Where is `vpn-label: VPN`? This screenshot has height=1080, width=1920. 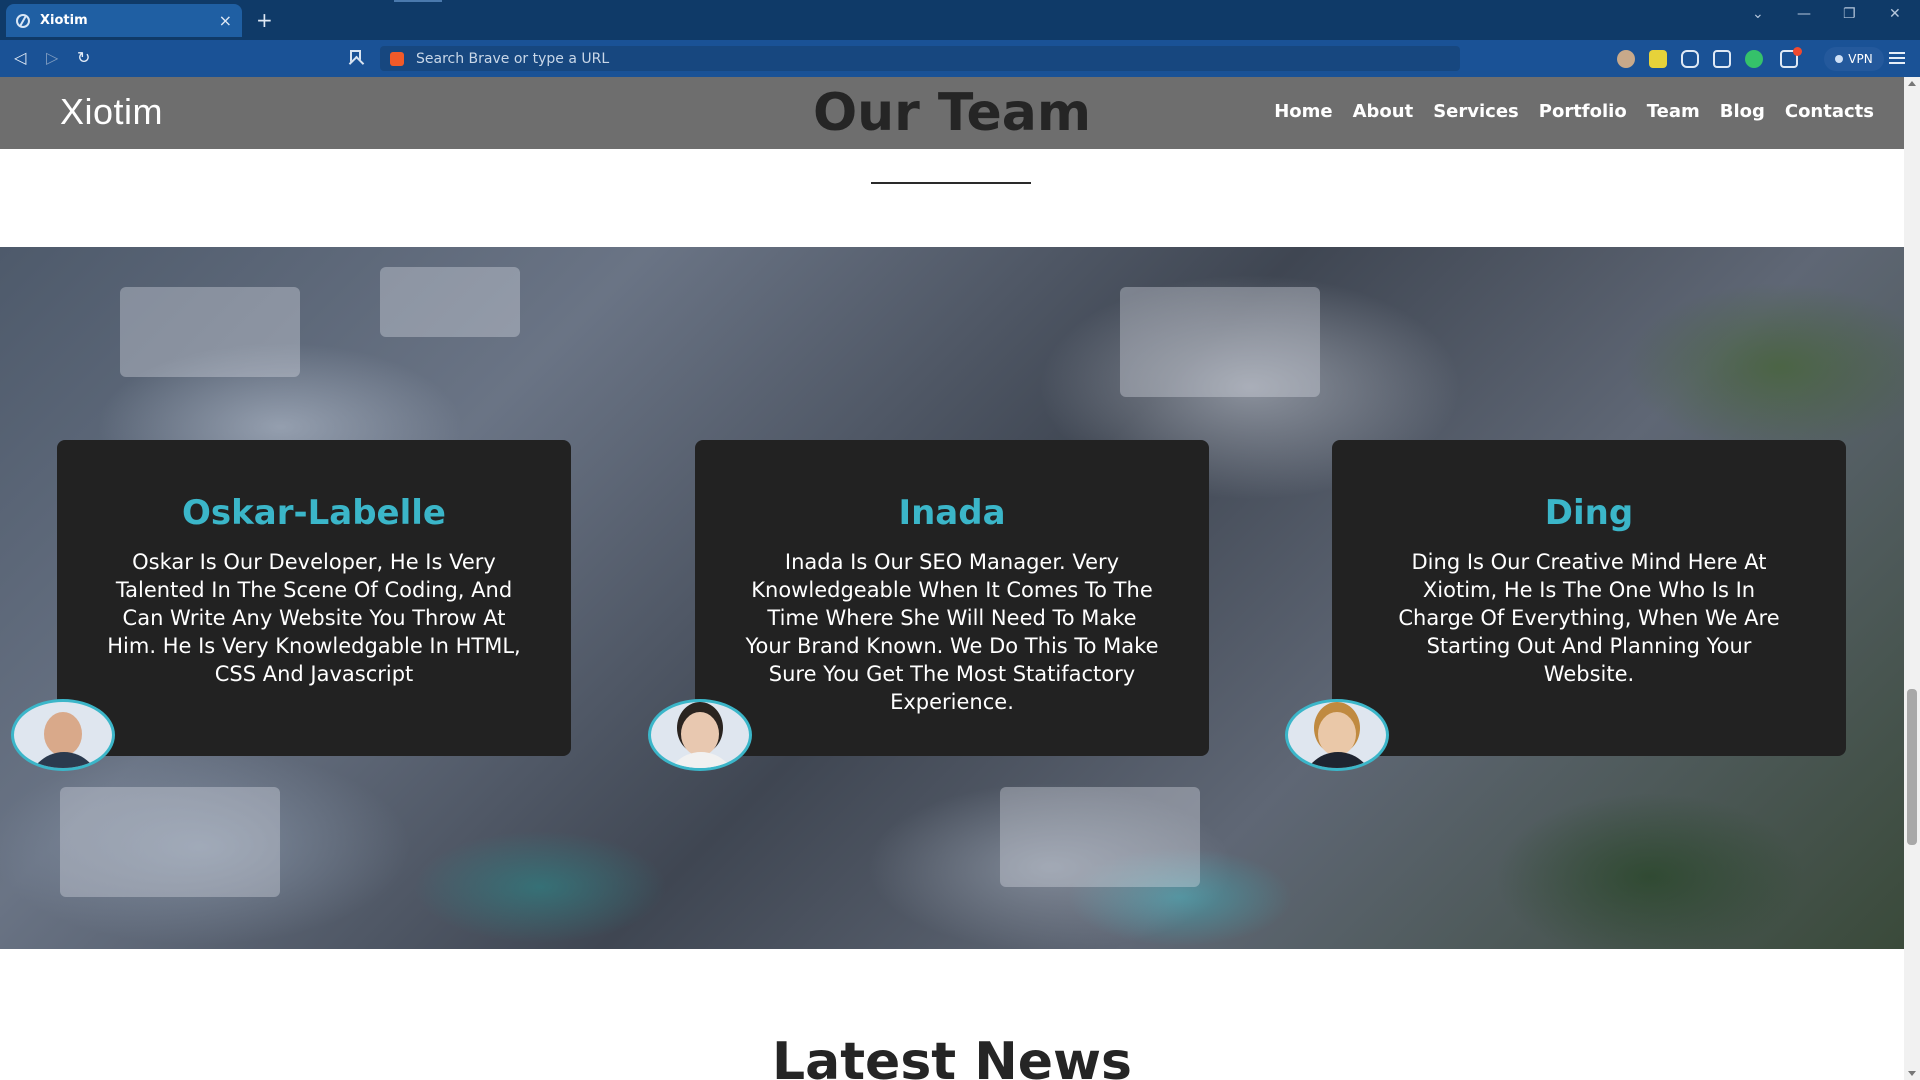
vpn-label: VPN is located at coordinates (1860, 59).